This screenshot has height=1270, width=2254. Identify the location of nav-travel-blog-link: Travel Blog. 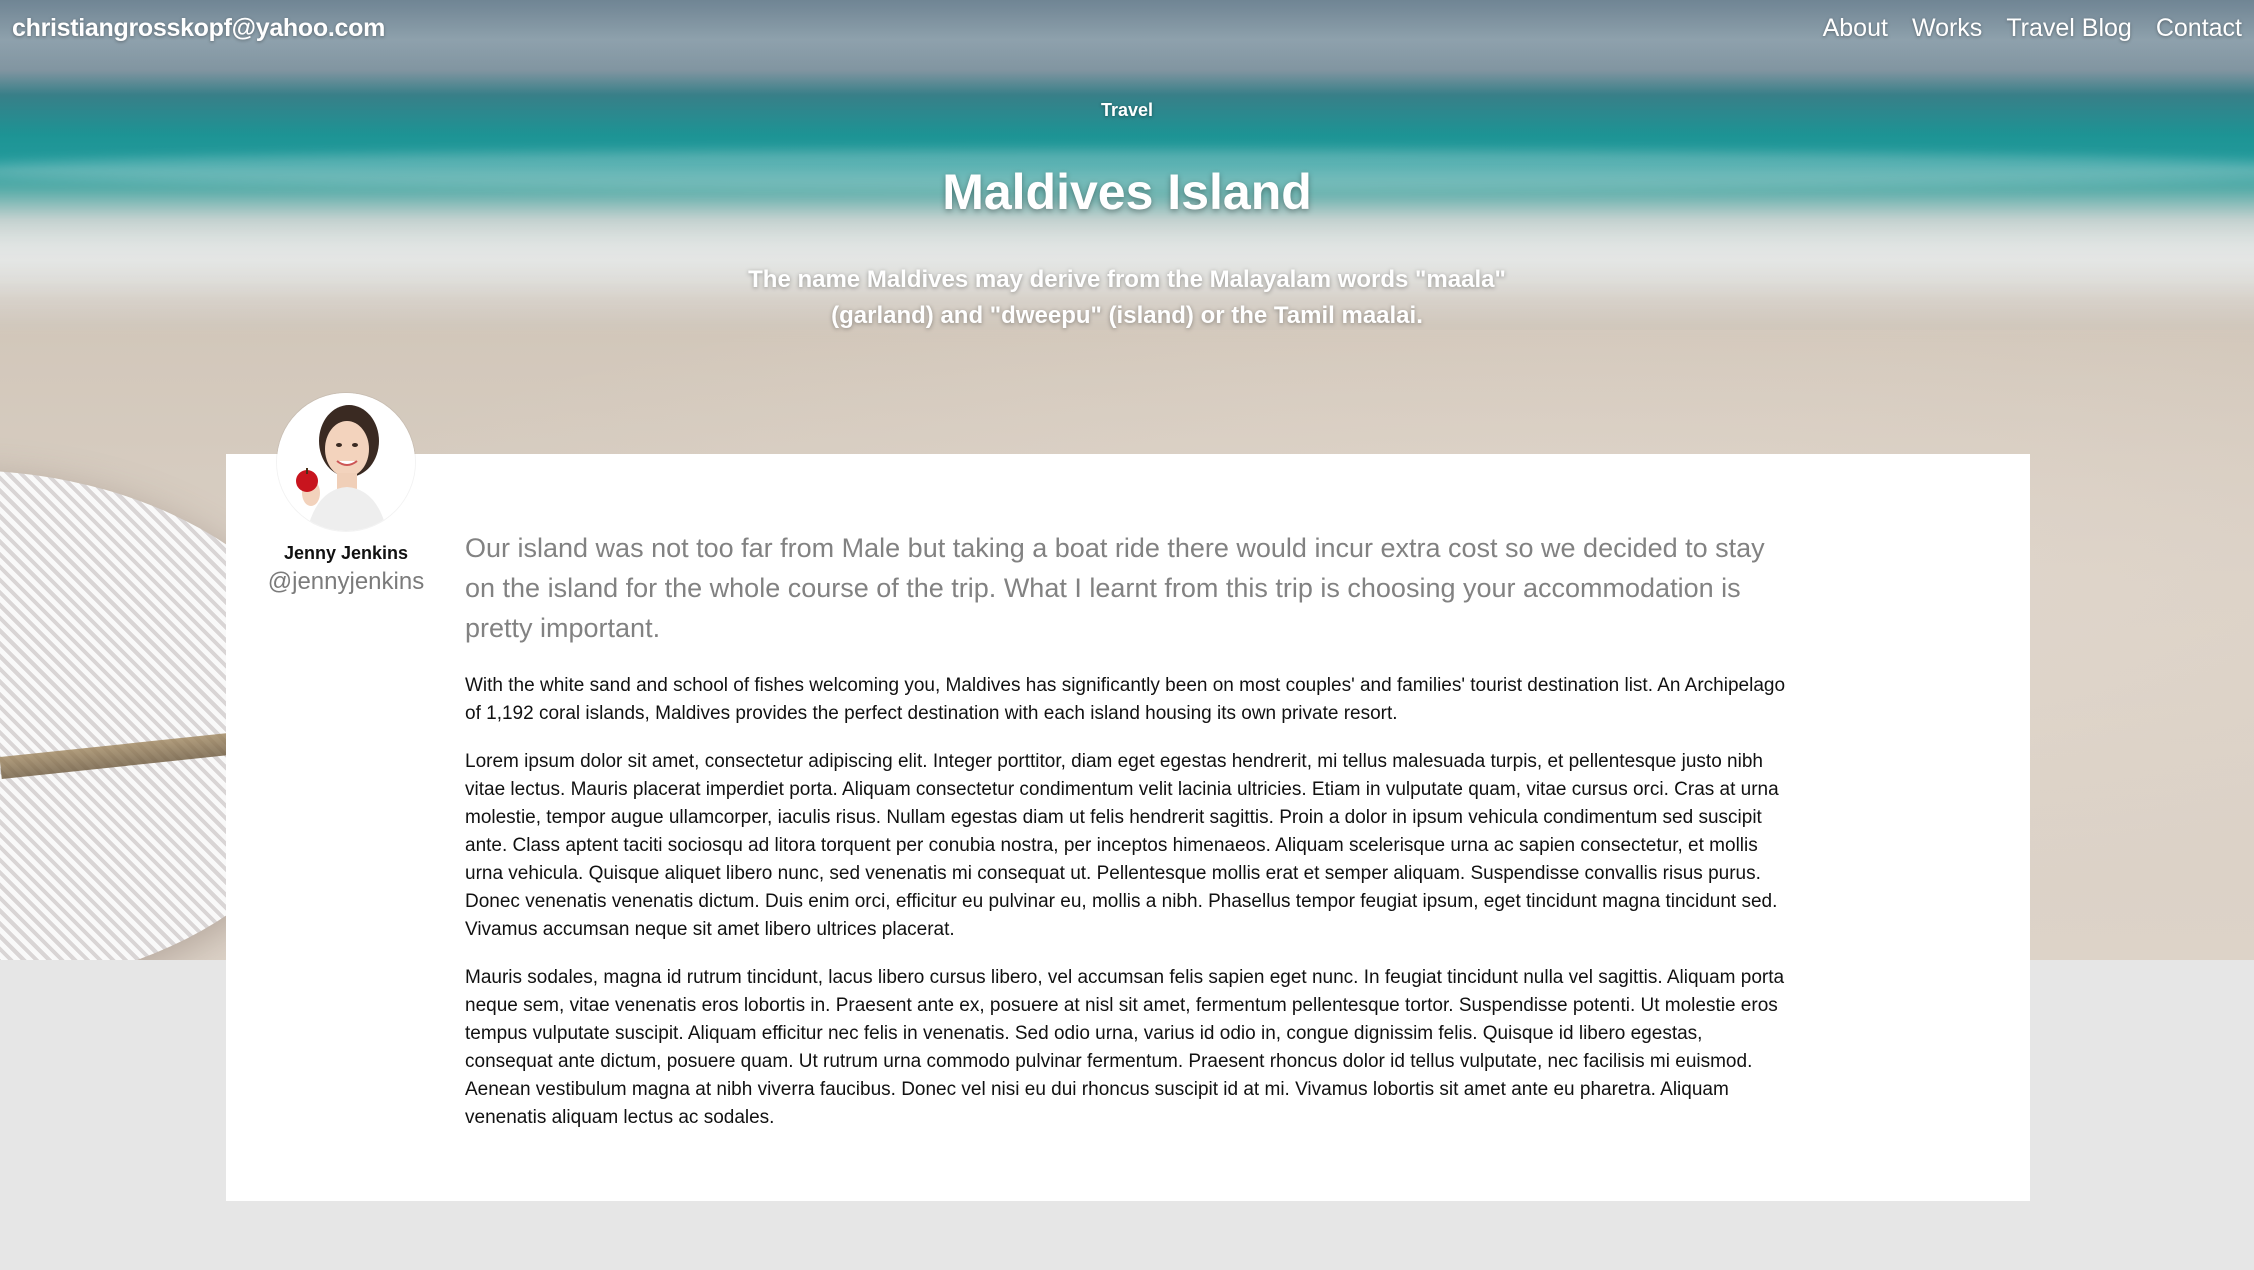
(2069, 28).